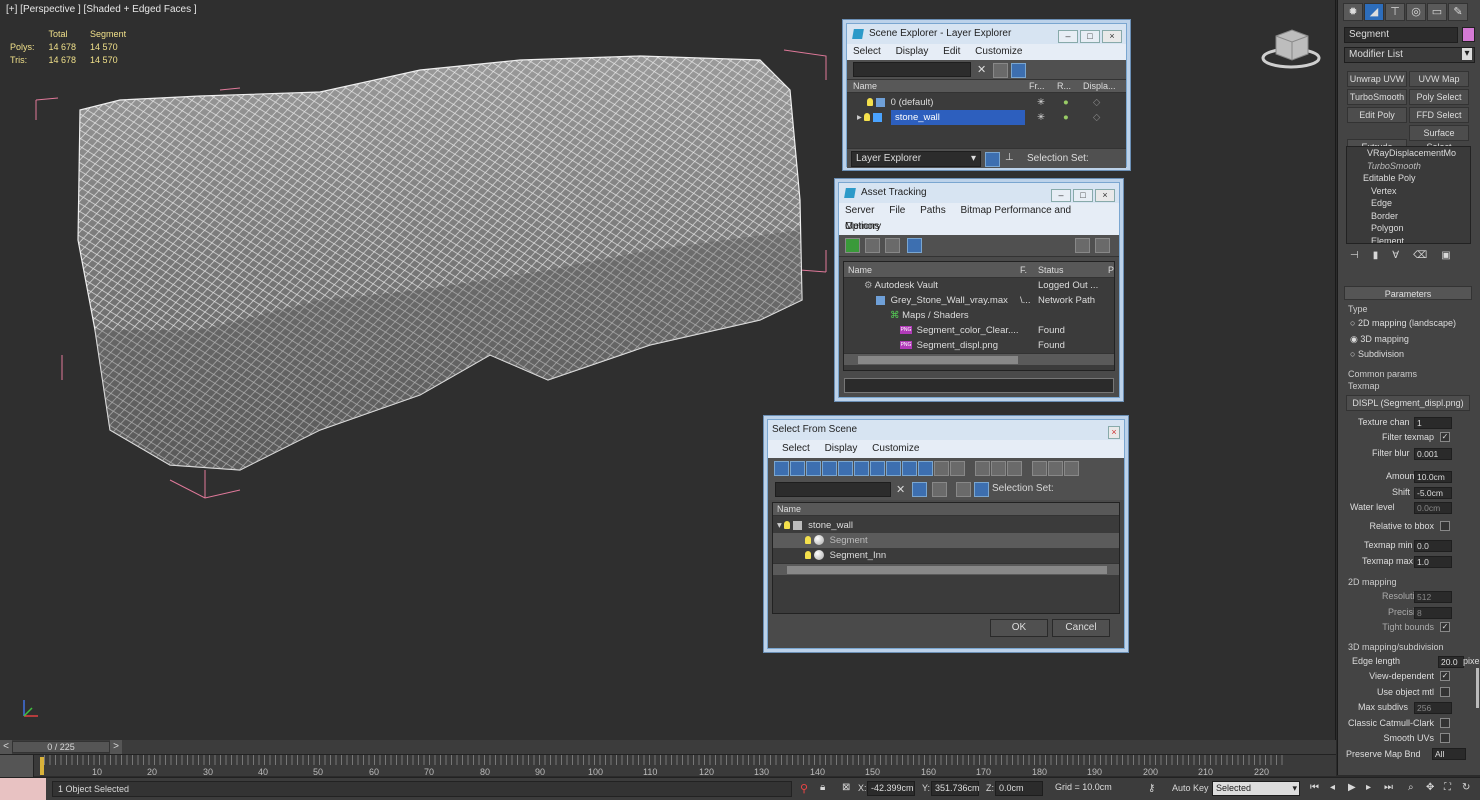 The image size is (1480, 800). I want to click on type-option-2d: ○ 2D mapping (landscape), so click(1408, 324).